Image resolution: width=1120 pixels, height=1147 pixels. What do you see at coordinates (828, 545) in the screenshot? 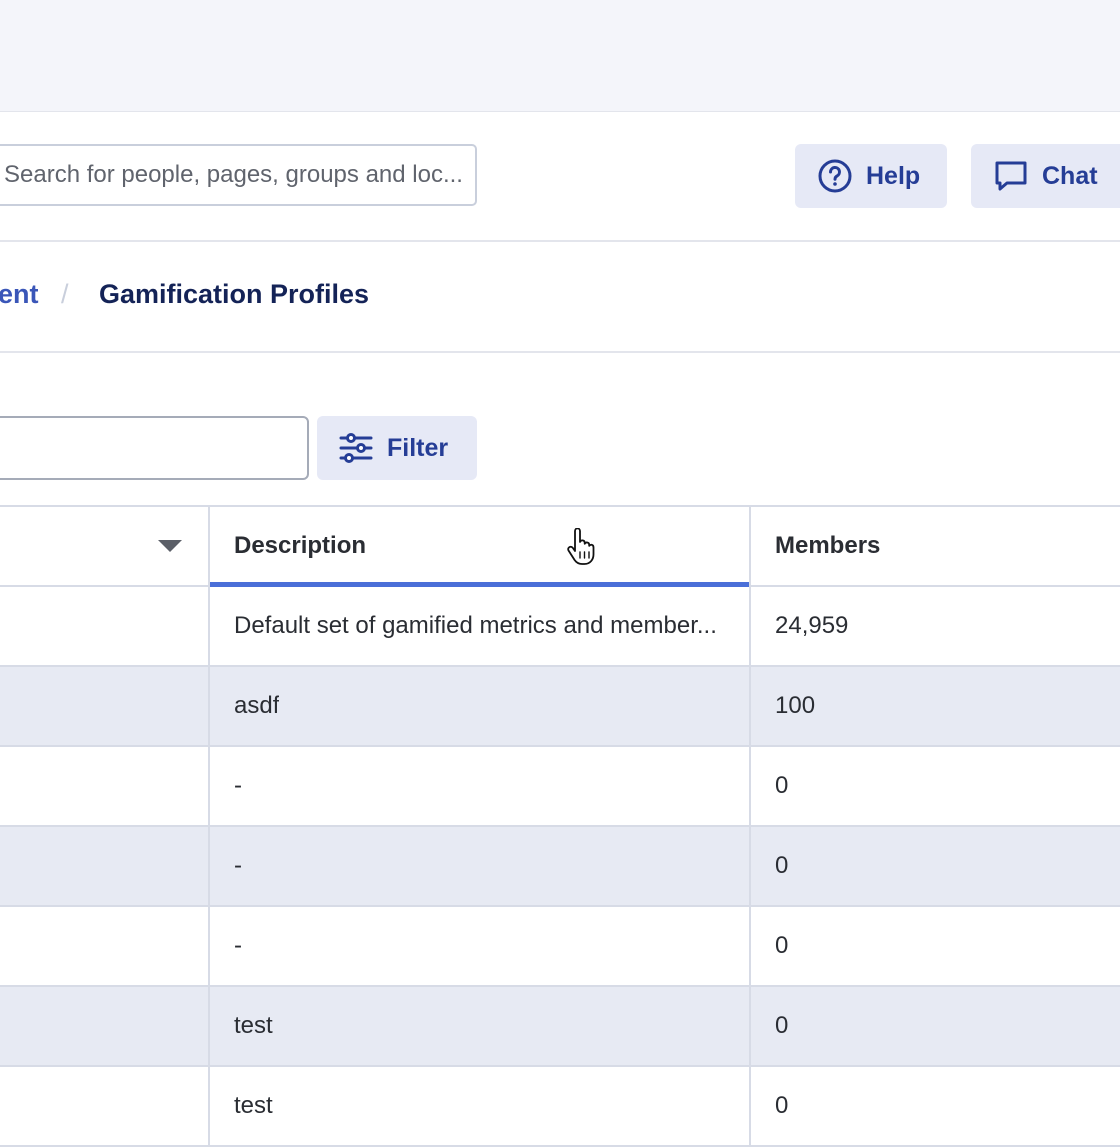
I see `column-header-members-label: Members` at bounding box center [828, 545].